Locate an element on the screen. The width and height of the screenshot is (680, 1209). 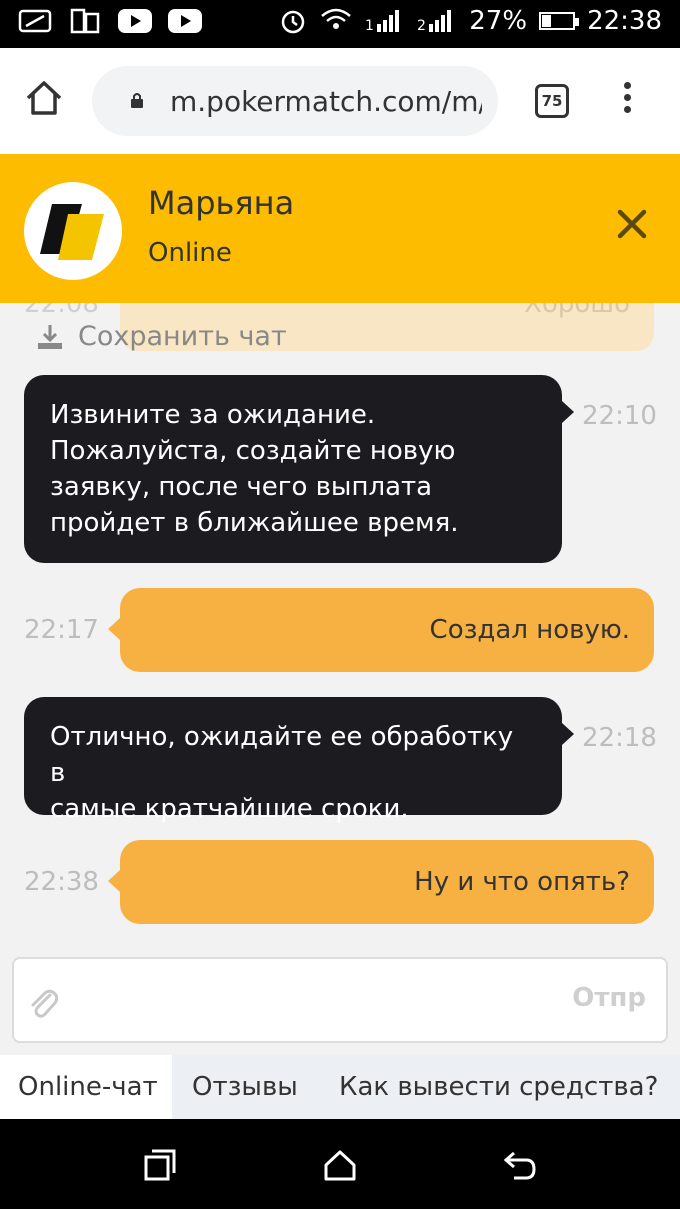
attach-icon is located at coordinates (43, 1002).